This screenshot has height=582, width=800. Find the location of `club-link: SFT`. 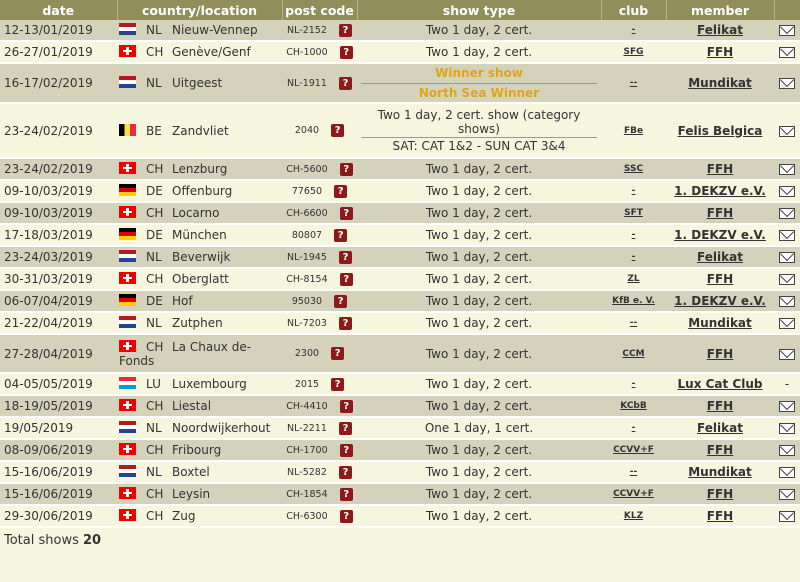

club-link: SFT is located at coordinates (633, 213).